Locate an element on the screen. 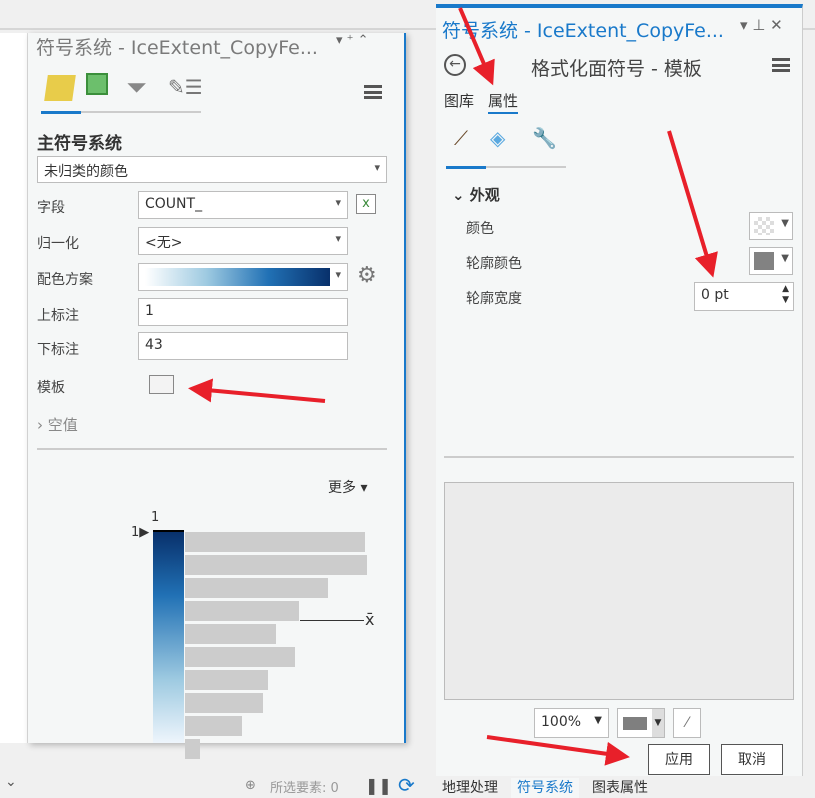  arrow-to-properties-tab is located at coordinates (476, 46).